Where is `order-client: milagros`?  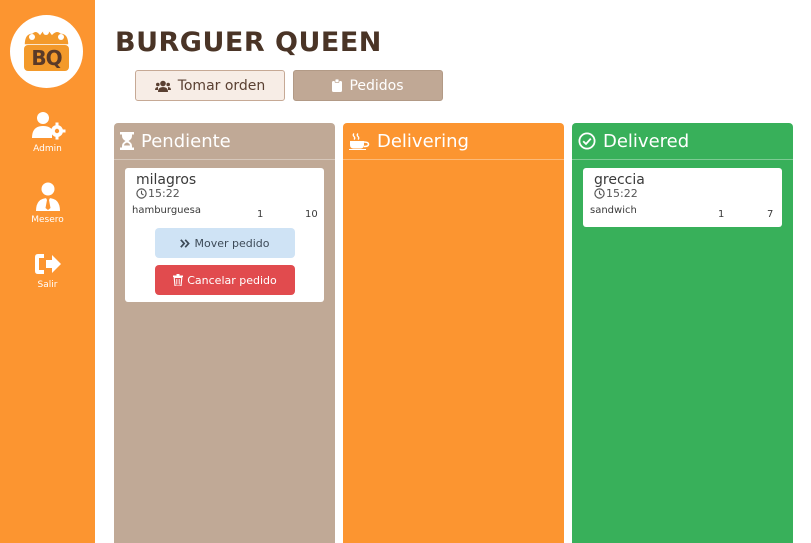 order-client: milagros is located at coordinates (166, 180).